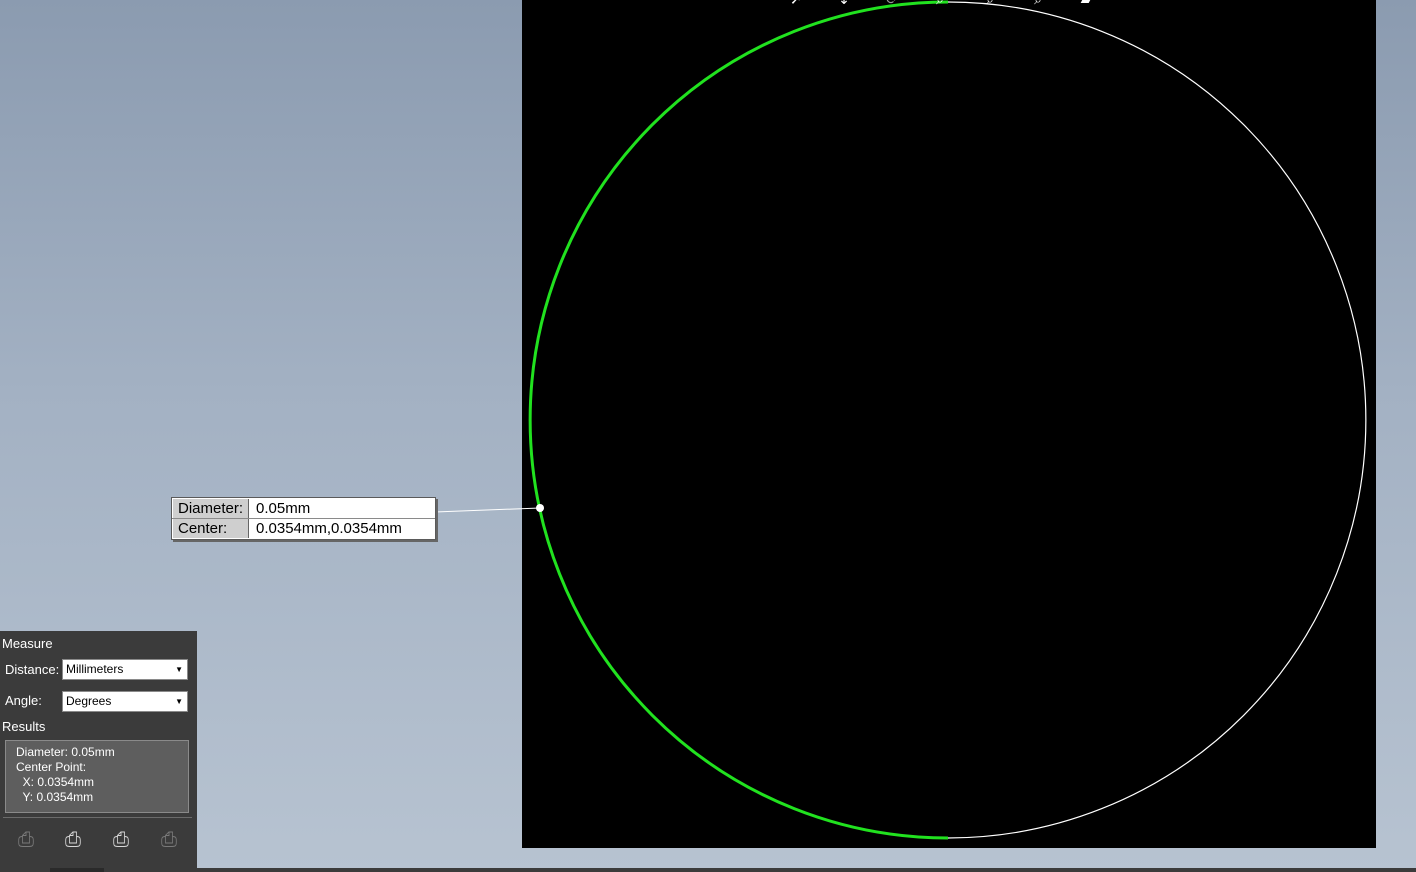 This screenshot has width=1416, height=872. What do you see at coordinates (796, 4) in the screenshot?
I see `select-arrow-icon: ➚` at bounding box center [796, 4].